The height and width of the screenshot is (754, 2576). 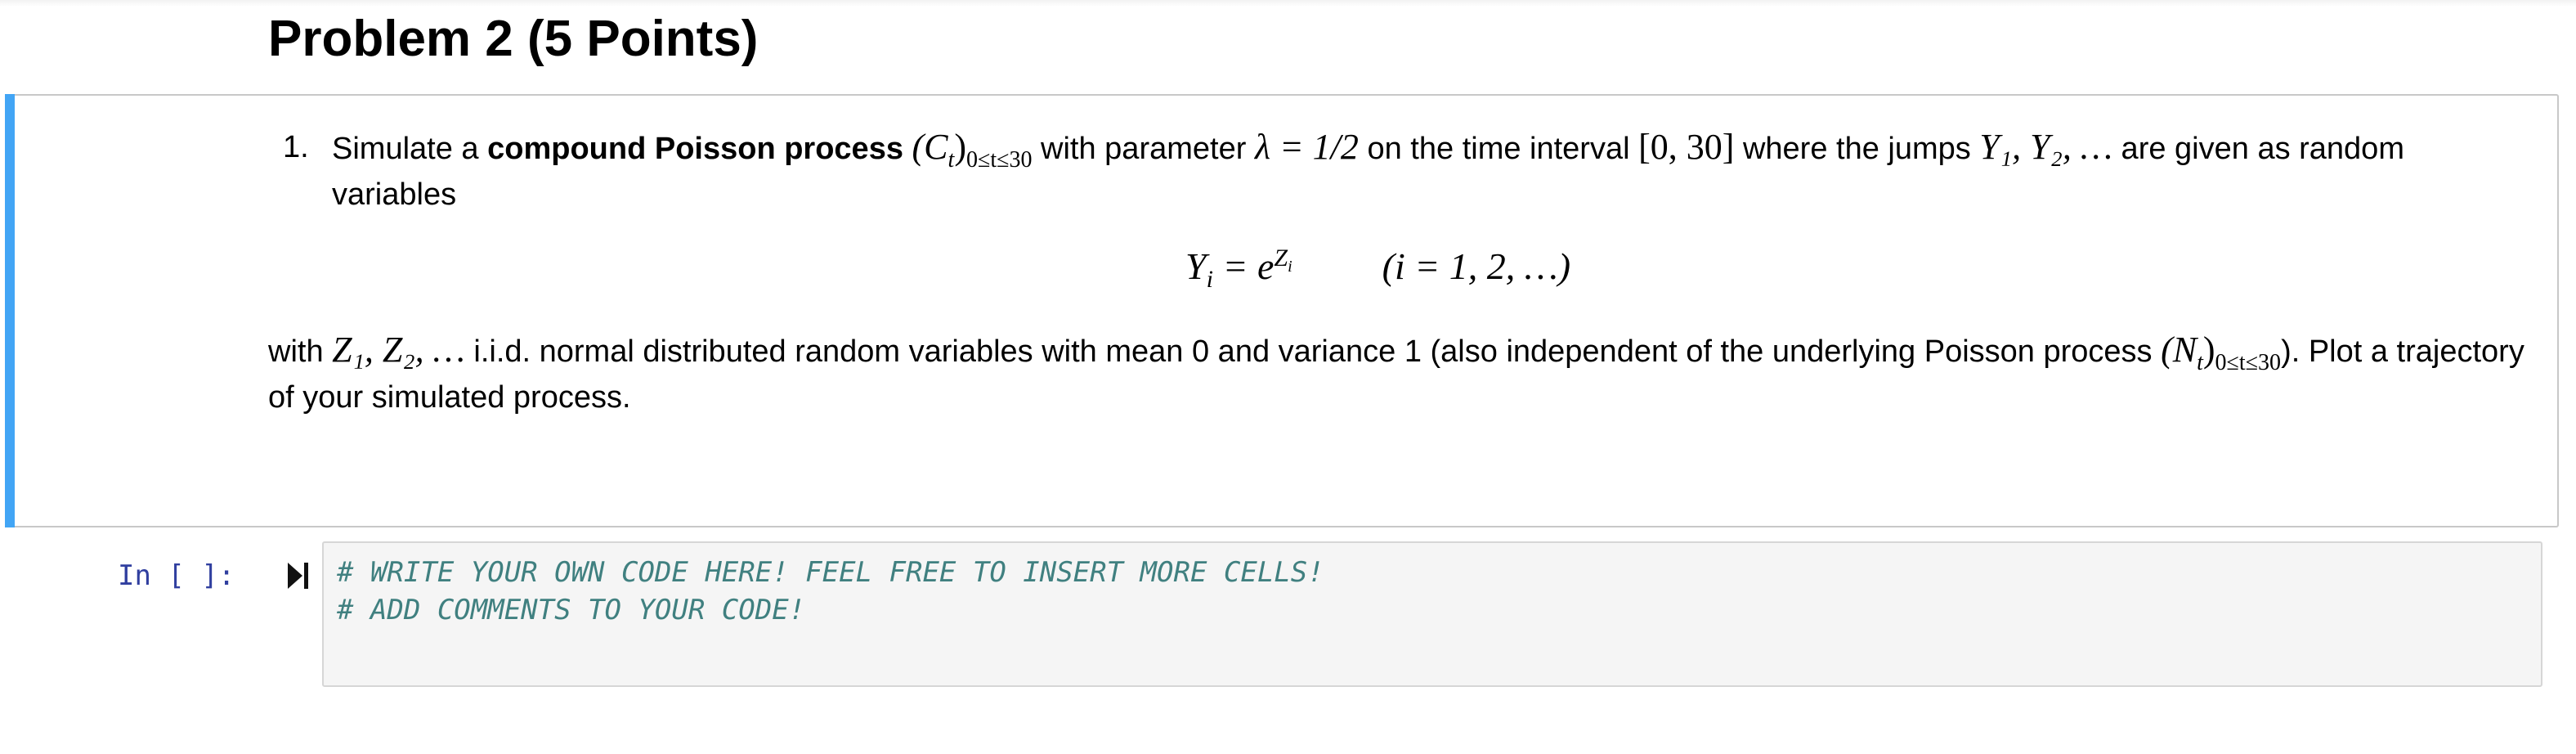 What do you see at coordinates (176, 575) in the screenshot?
I see `code-cell-prompt: In [ ]:` at bounding box center [176, 575].